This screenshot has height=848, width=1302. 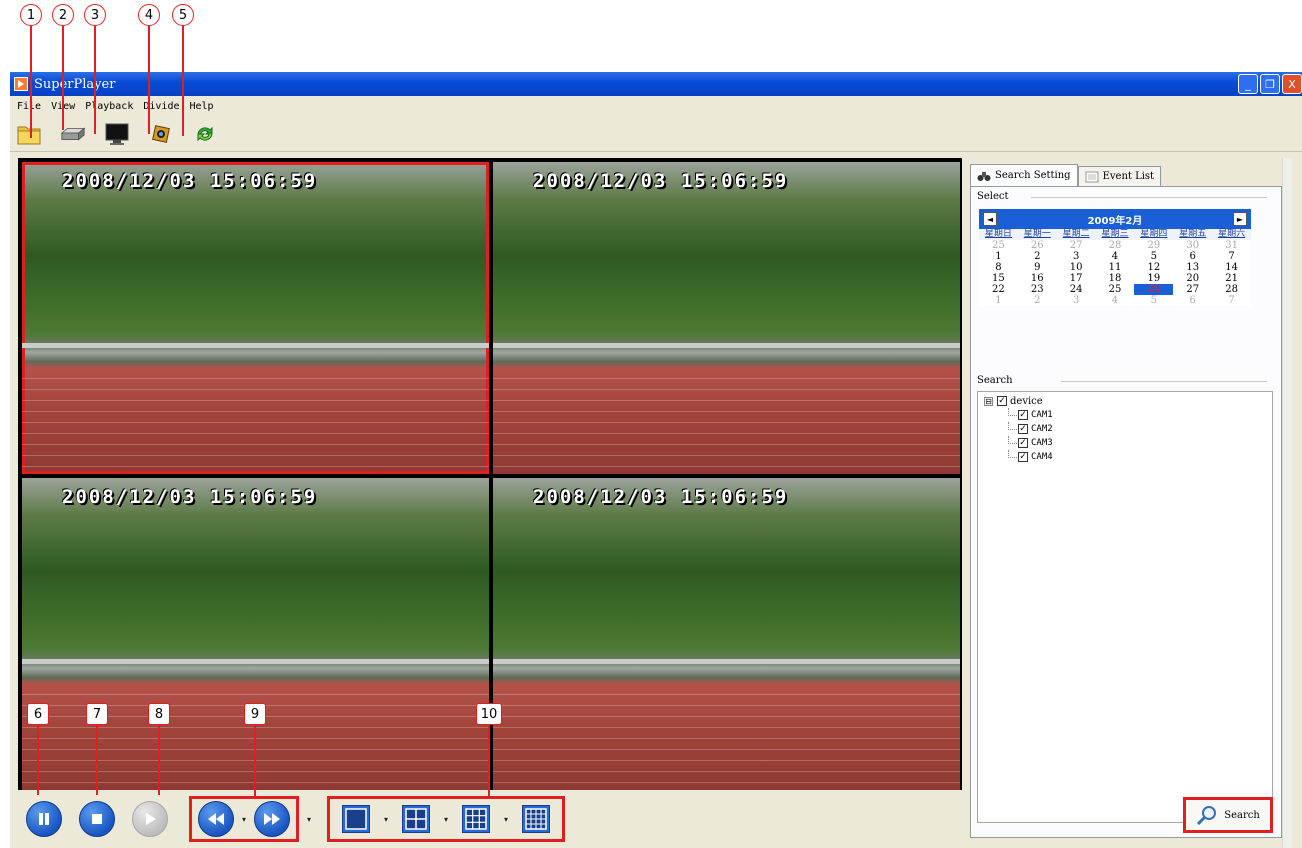 I want to click on previous-month-button: ◄, so click(x=990, y=219).